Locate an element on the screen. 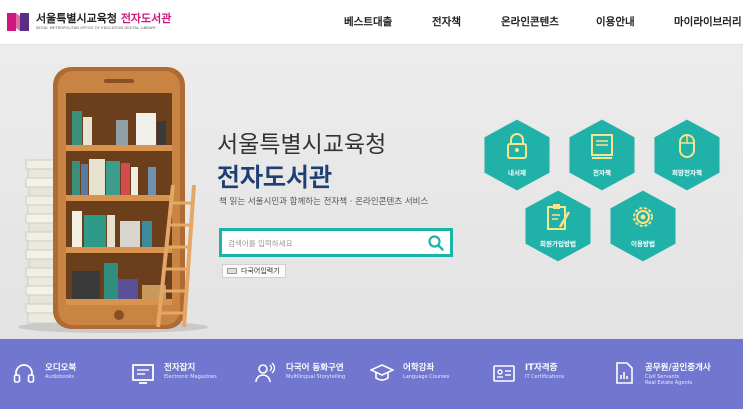  category-title: 전자잡지 is located at coordinates (180, 368).